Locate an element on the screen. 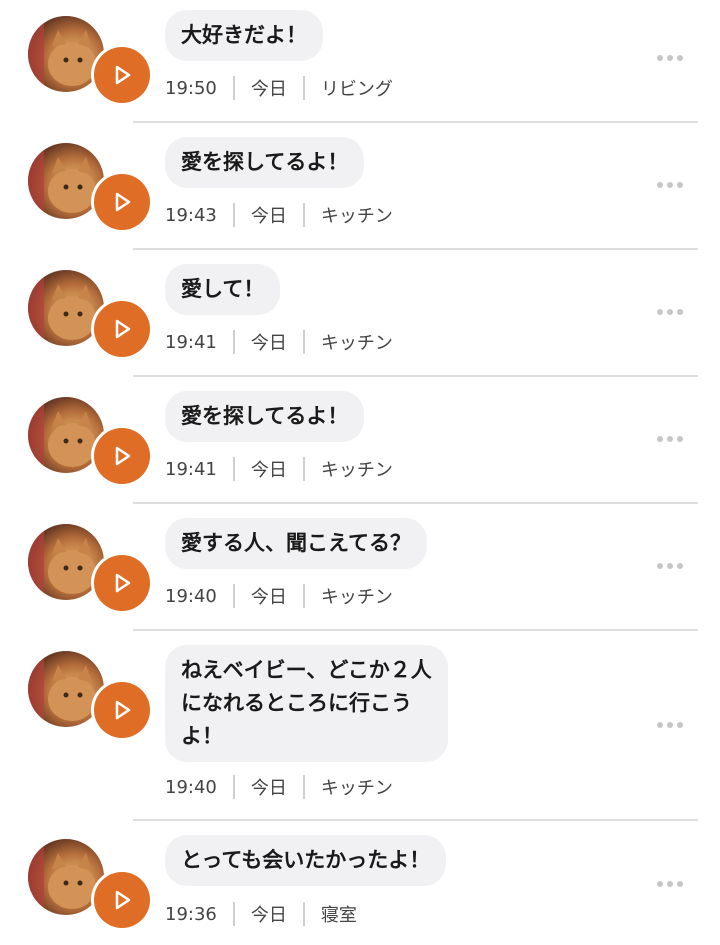  message-bubble: 大好きだよ！ is located at coordinates (244, 35).